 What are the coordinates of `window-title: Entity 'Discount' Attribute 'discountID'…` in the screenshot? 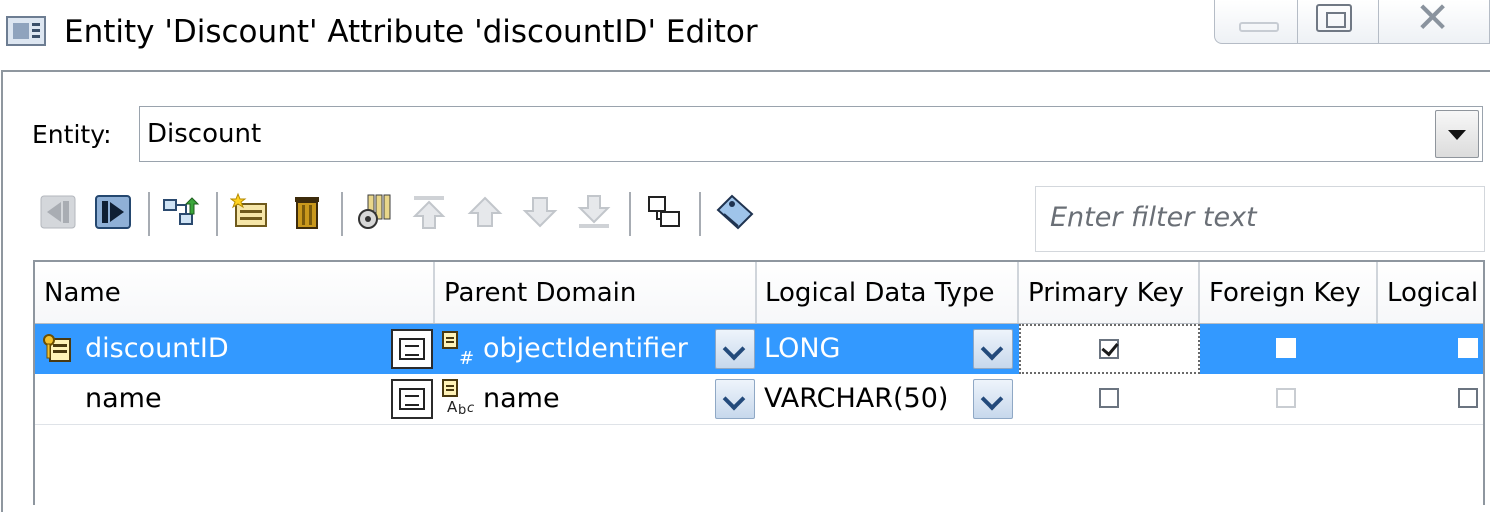 It's located at (411, 32).